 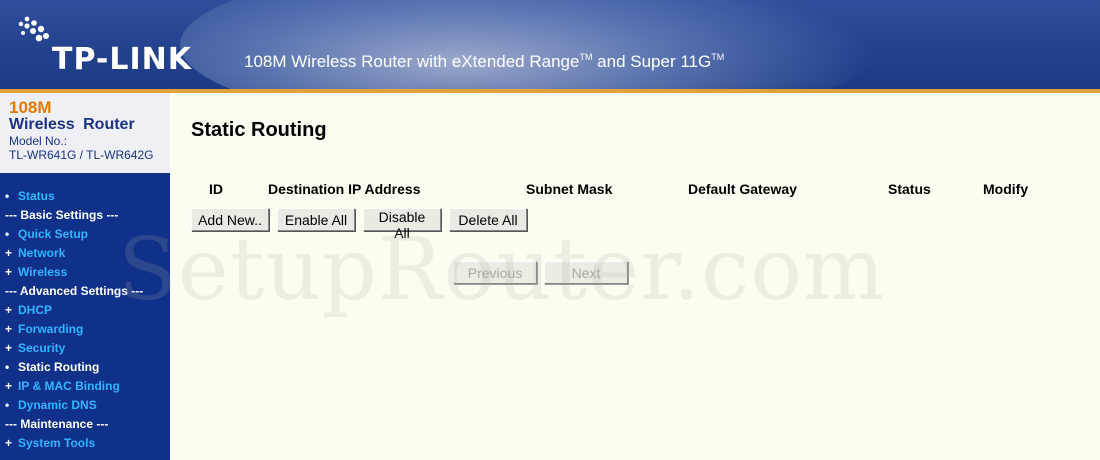 What do you see at coordinates (62, 214) in the screenshot?
I see `sidebar-item-label: --- Basic Settings ---` at bounding box center [62, 214].